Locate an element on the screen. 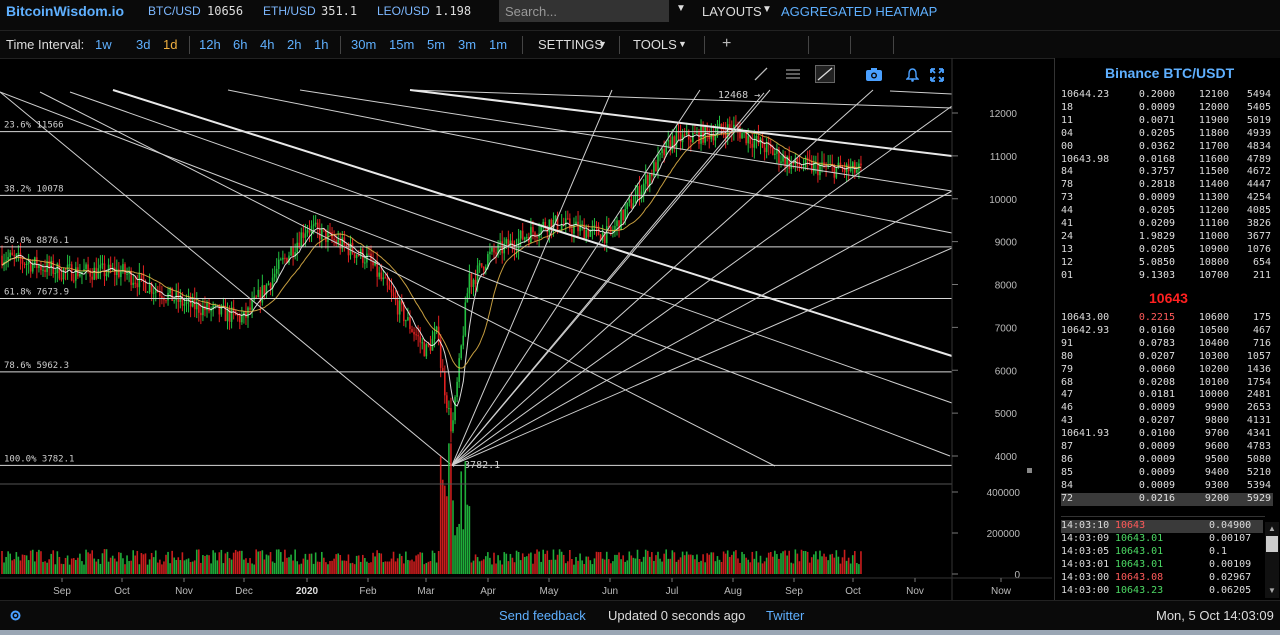  interval-6h: 6h is located at coordinates (240, 44).